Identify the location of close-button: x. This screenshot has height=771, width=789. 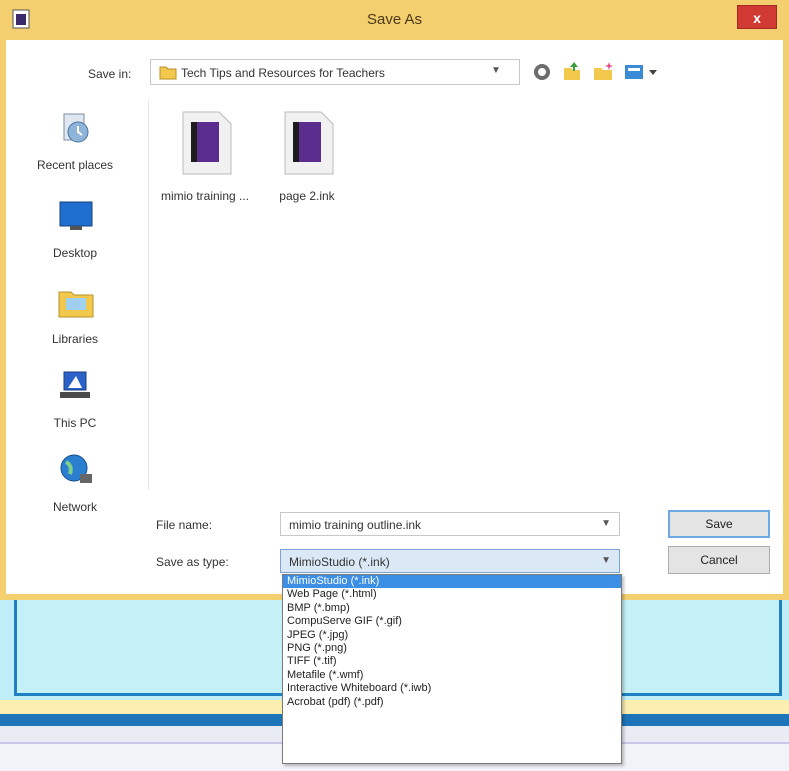
(757, 17).